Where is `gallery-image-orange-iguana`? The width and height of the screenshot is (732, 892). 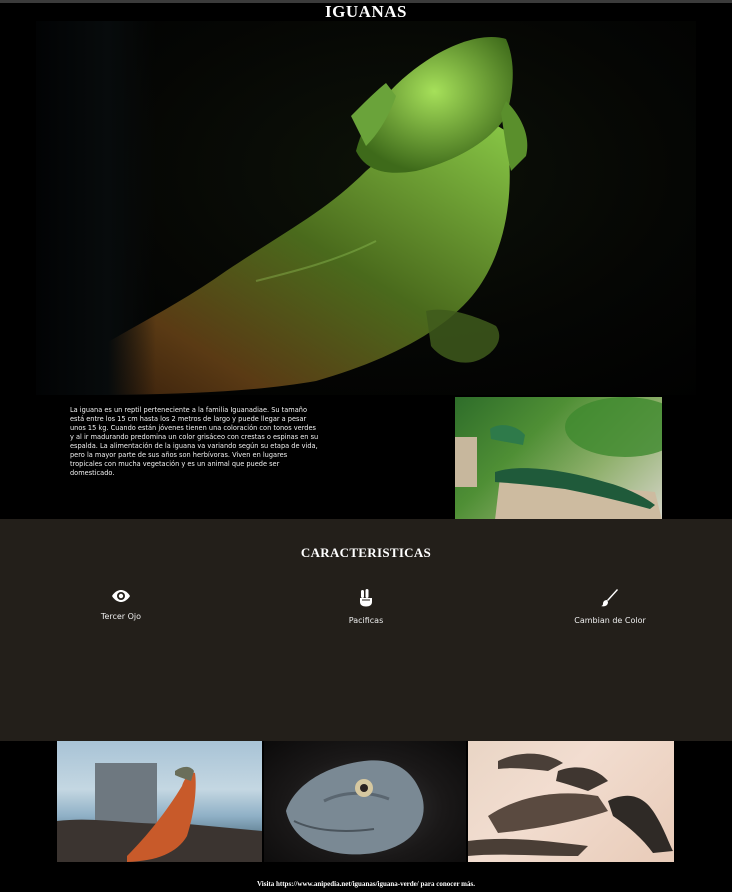
gallery-image-orange-iguana is located at coordinates (159, 801).